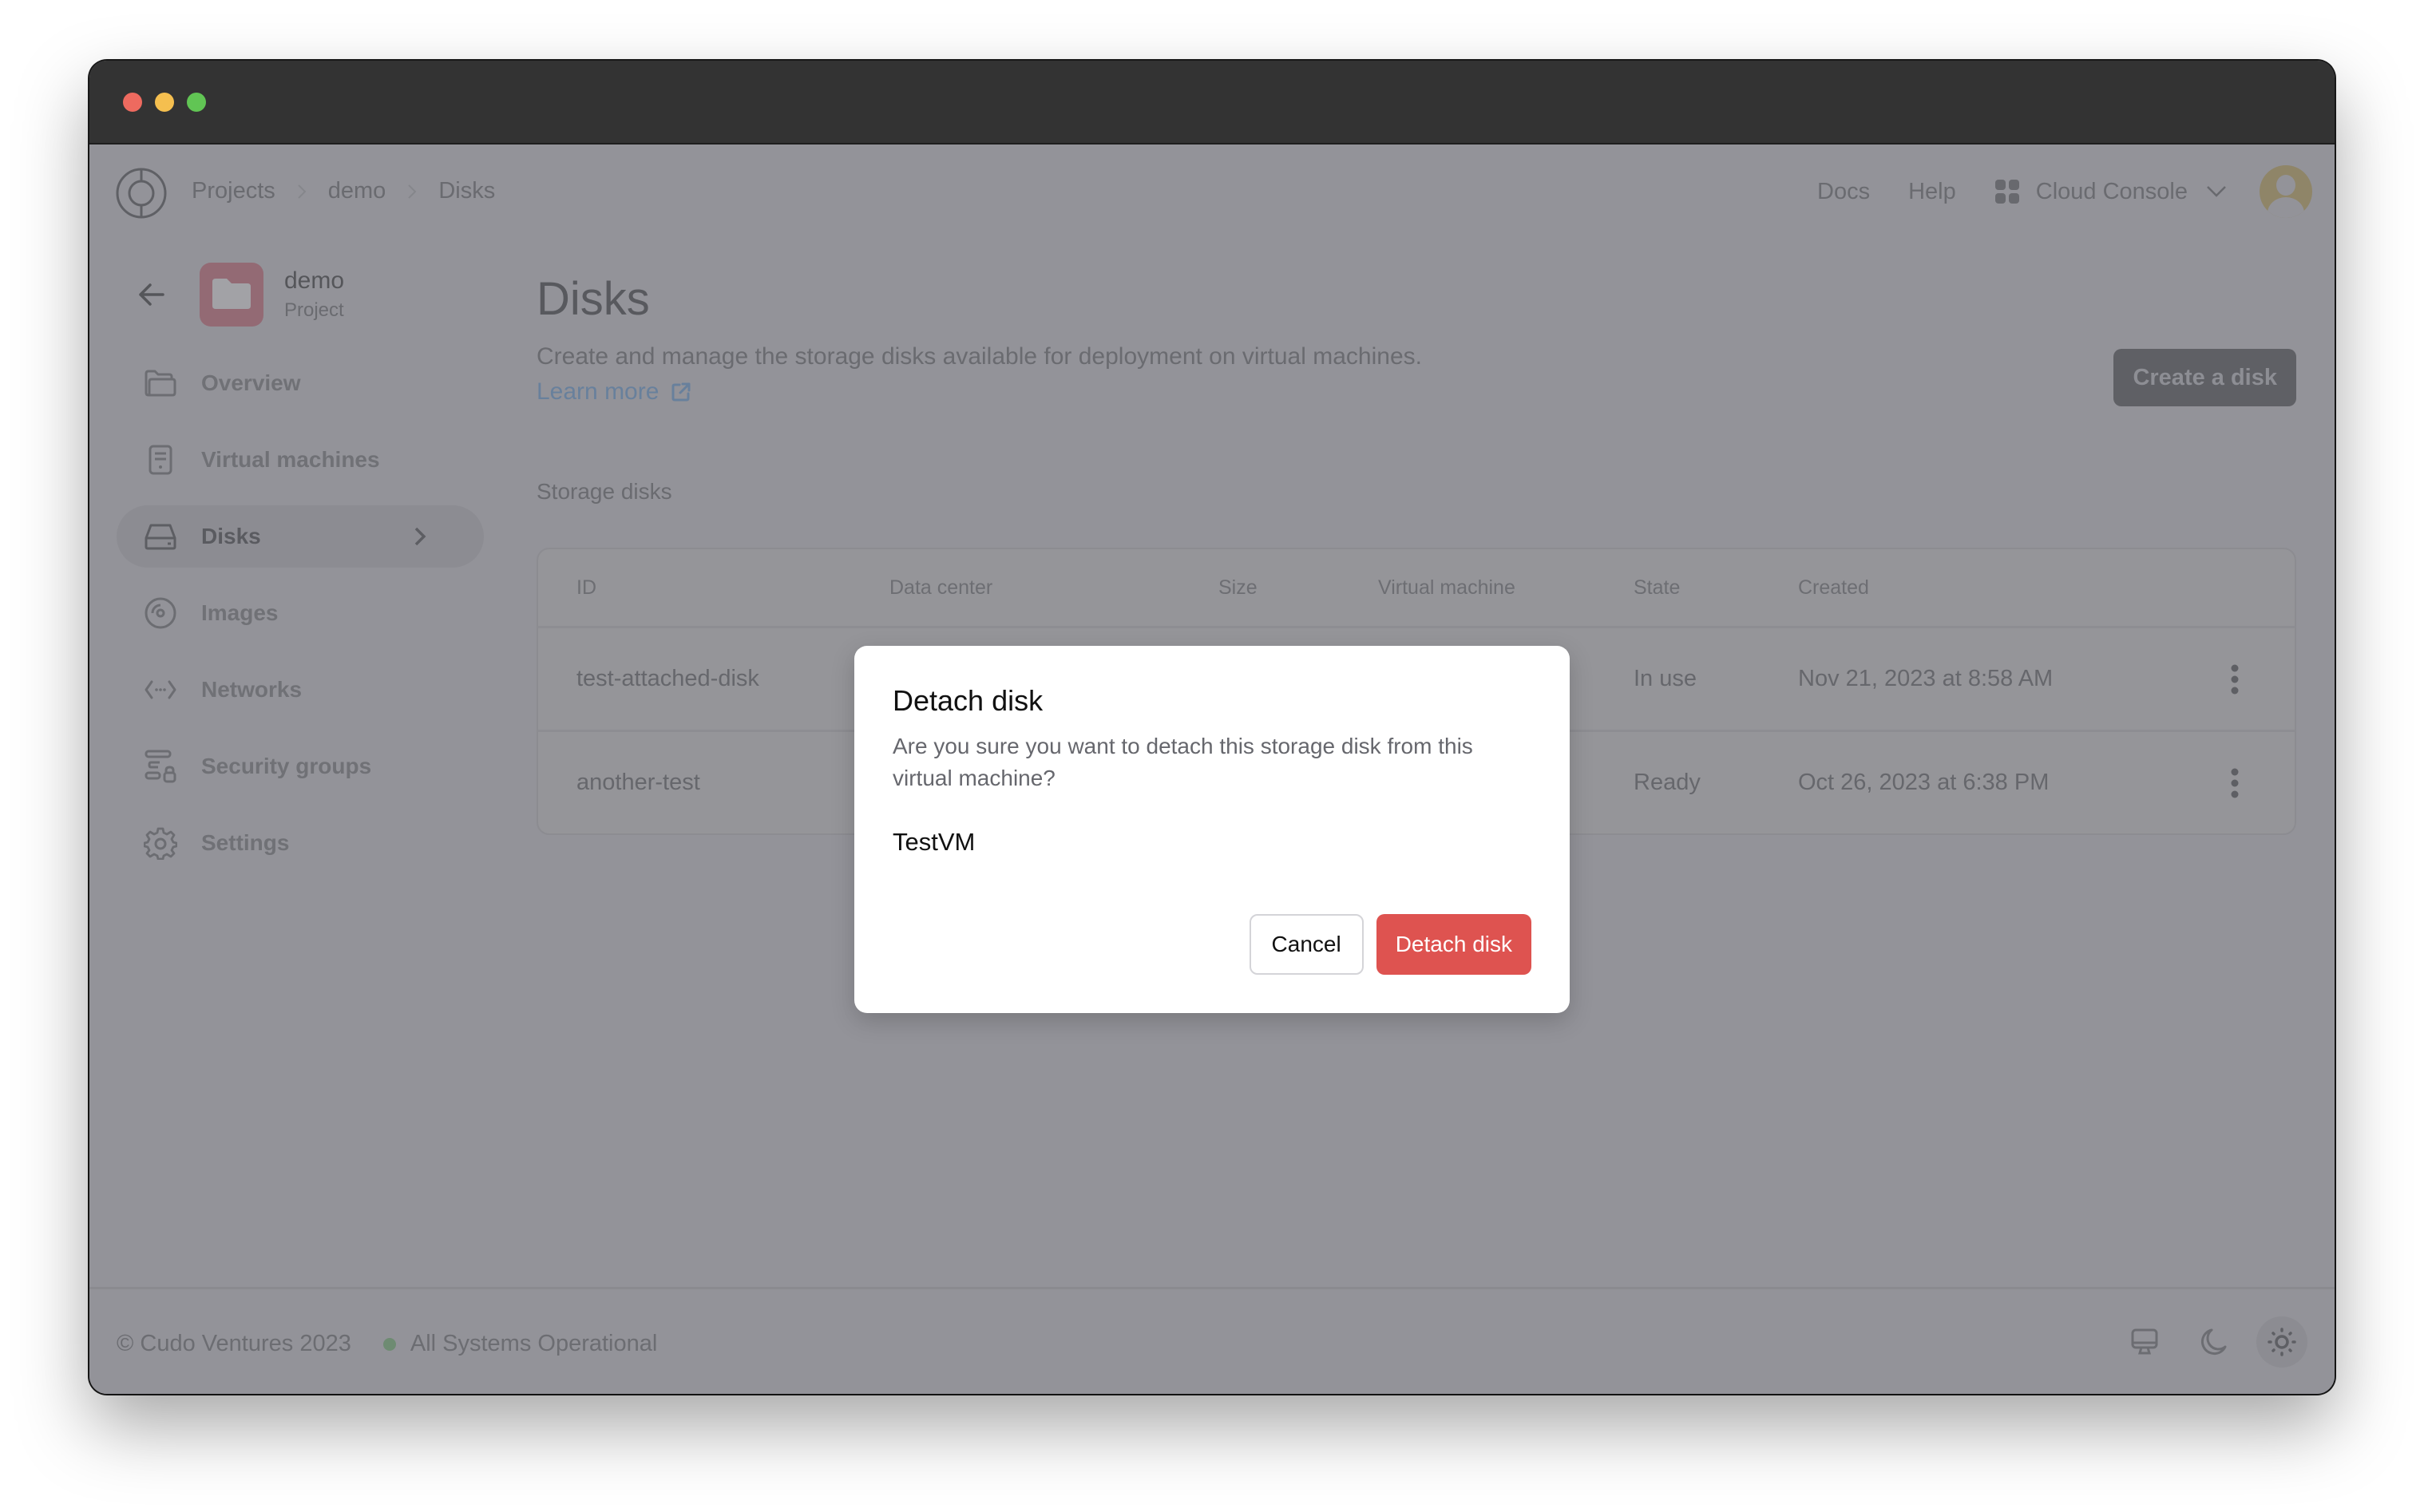  I want to click on learn-more-label: Learn more, so click(598, 391).